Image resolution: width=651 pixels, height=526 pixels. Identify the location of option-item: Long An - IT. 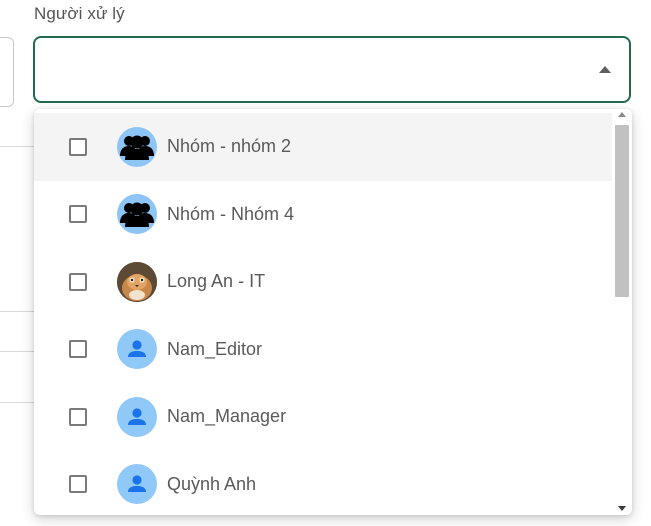
(323, 282).